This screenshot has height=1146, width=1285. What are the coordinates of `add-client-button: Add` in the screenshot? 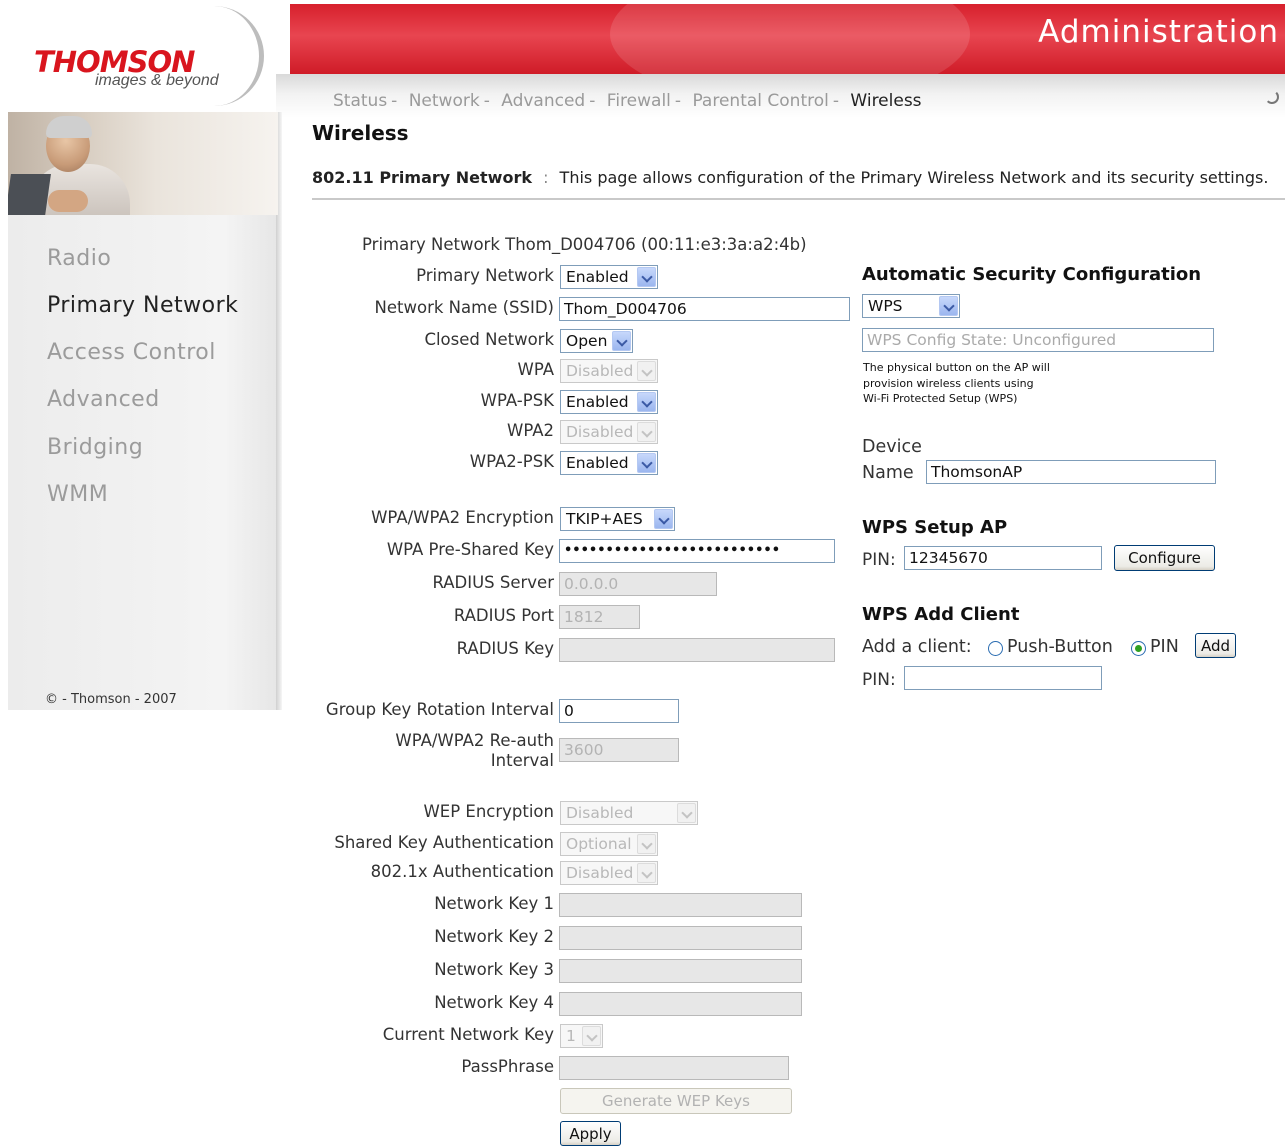 It's located at (1215, 645).